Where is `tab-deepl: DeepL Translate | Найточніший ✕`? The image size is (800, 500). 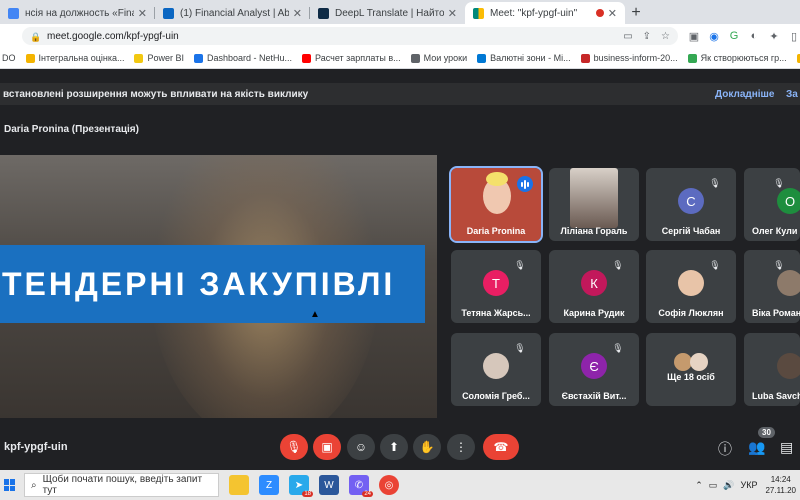
tab-deepl: DeepL Translate | Найточніший ✕ is located at coordinates (387, 13).